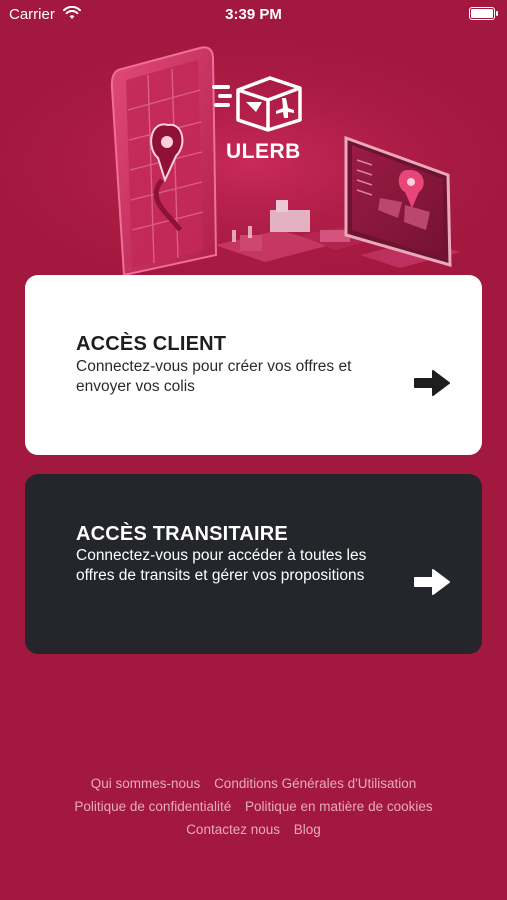  I want to click on delivery-box-icon, so click(257, 104).